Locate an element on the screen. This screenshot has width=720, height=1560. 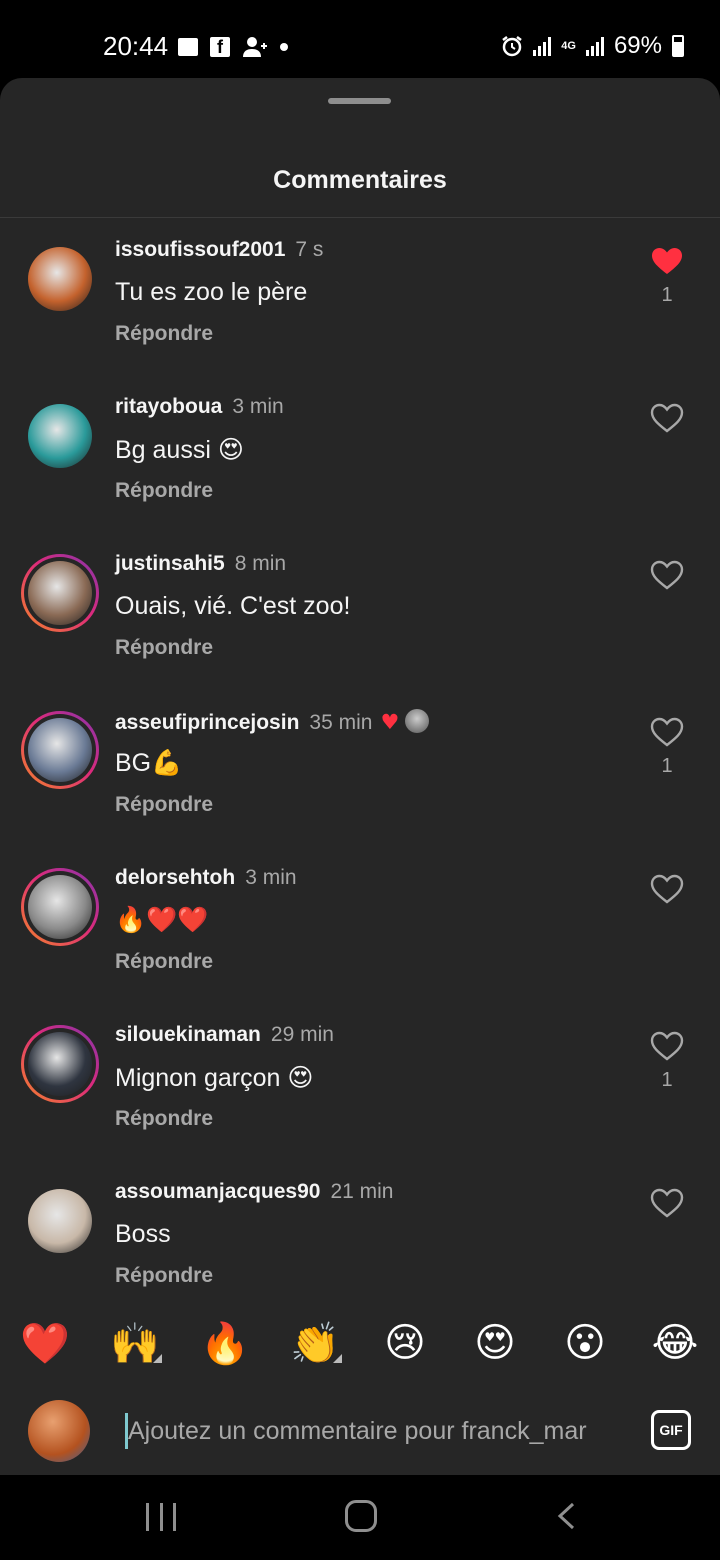
heart-filled-icon is located at coordinates (667, 261).